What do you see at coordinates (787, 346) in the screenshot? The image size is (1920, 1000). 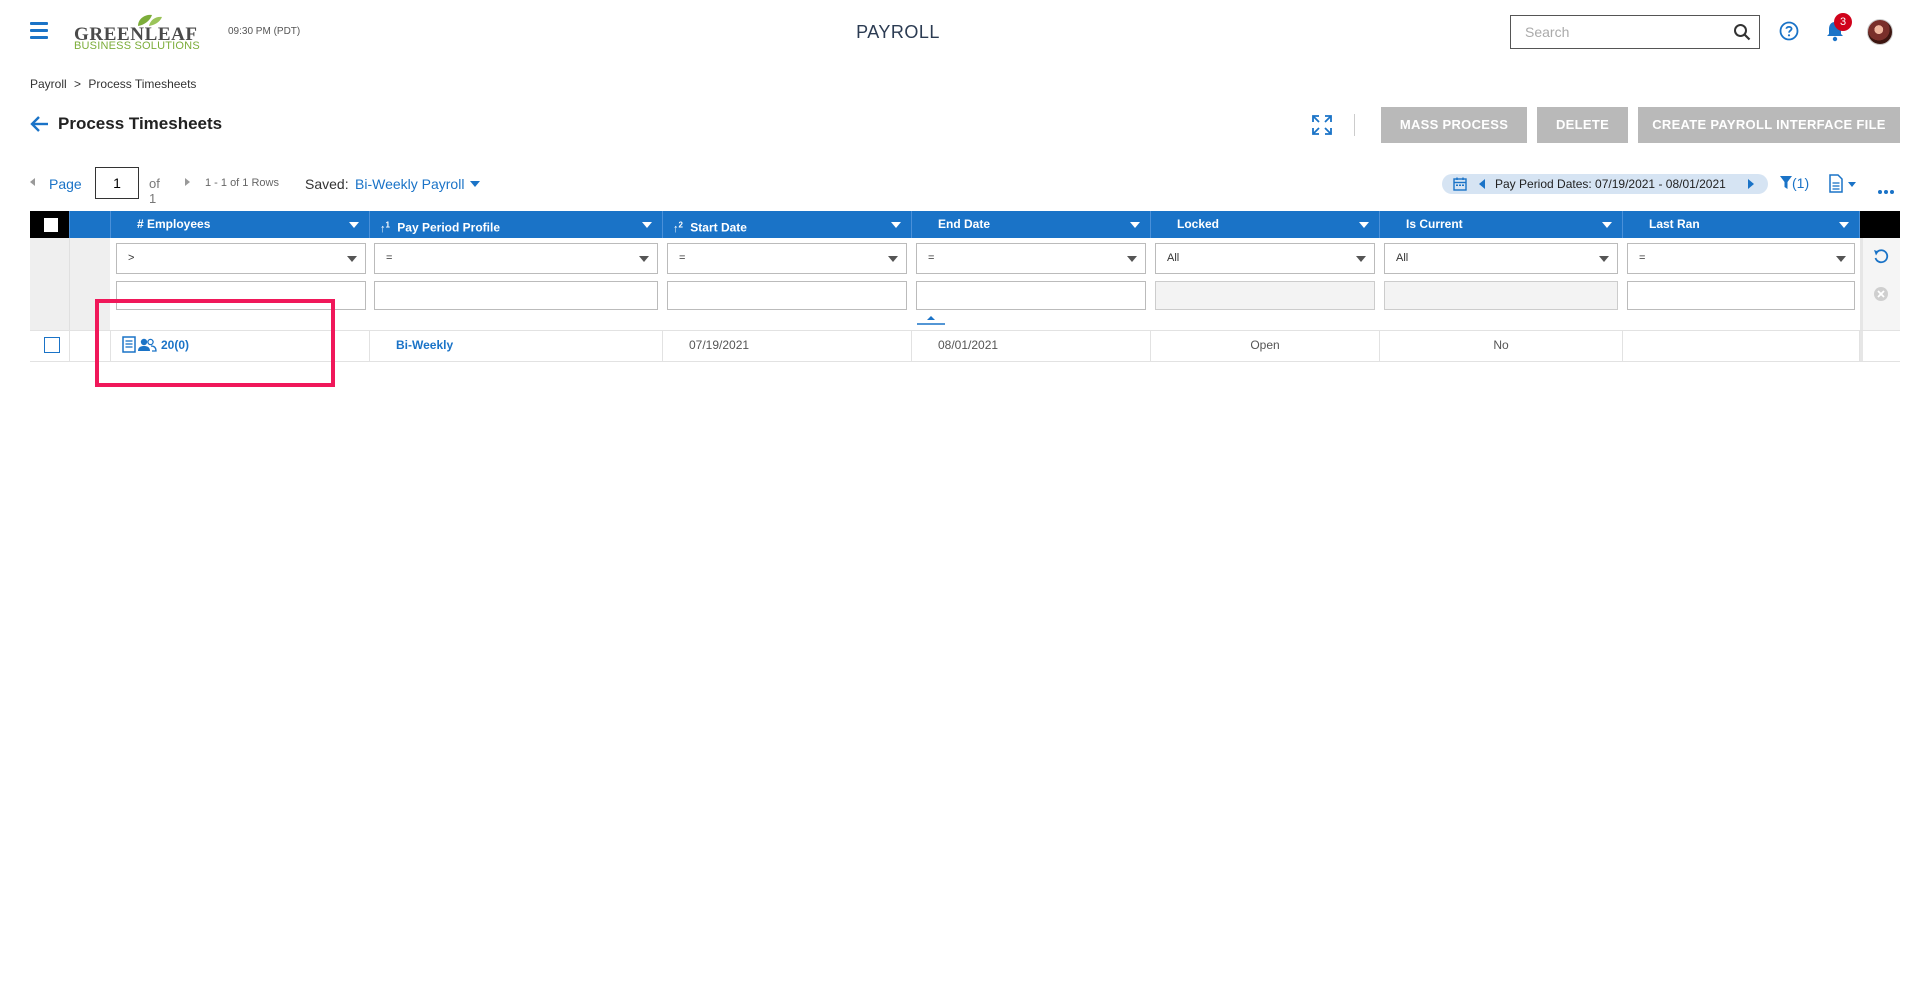 I see `cell-start-date: 07/19/2021` at bounding box center [787, 346].